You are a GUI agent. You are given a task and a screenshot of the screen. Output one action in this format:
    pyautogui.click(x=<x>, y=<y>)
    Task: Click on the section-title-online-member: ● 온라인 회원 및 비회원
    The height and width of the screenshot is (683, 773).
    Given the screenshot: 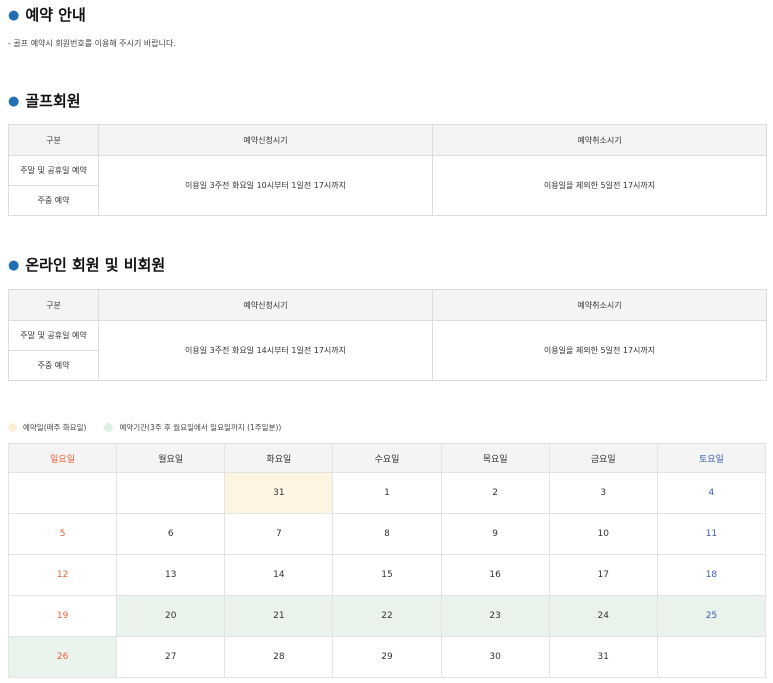 What is the action you would take?
    pyautogui.click(x=86, y=264)
    